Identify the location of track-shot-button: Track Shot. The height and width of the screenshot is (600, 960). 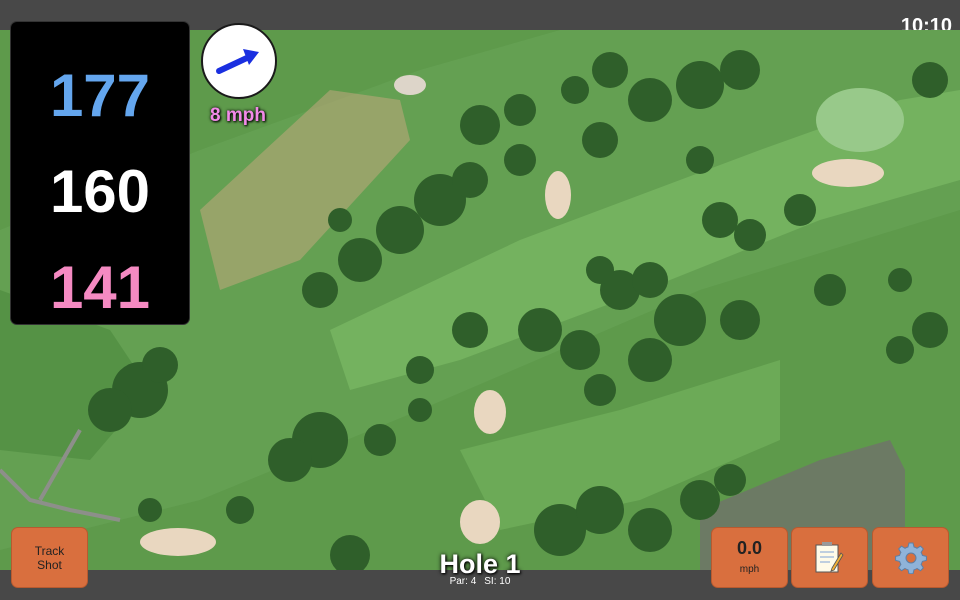
(49, 557).